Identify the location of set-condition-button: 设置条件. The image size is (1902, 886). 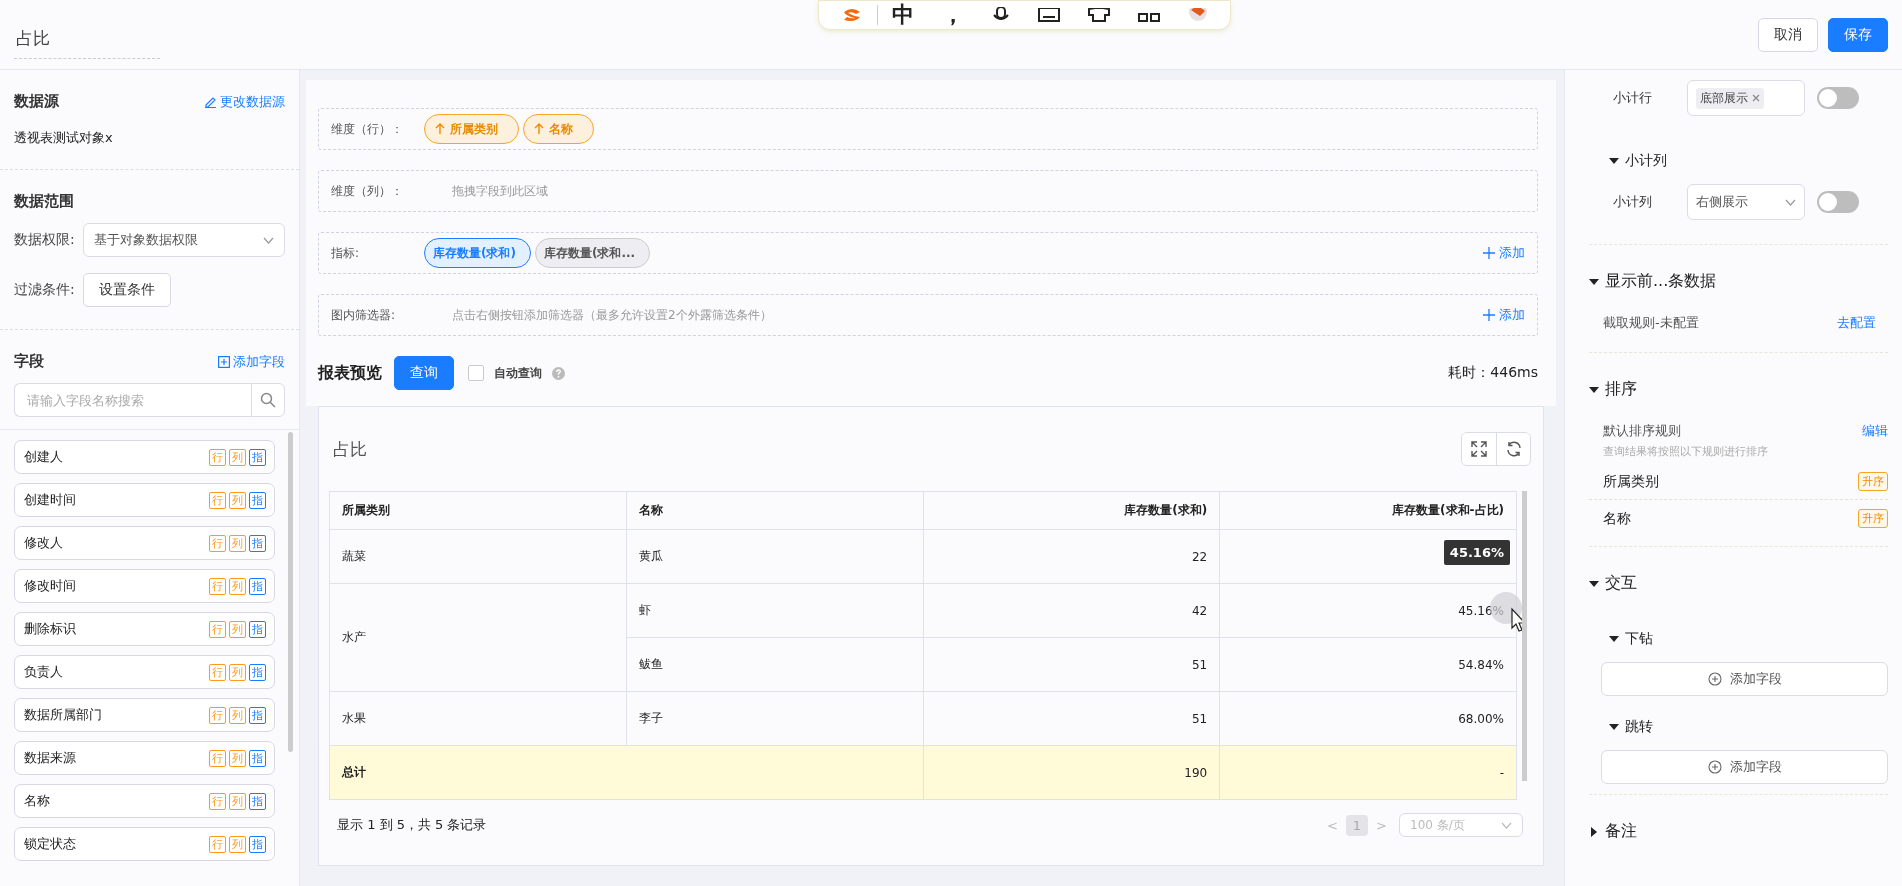
(126, 290).